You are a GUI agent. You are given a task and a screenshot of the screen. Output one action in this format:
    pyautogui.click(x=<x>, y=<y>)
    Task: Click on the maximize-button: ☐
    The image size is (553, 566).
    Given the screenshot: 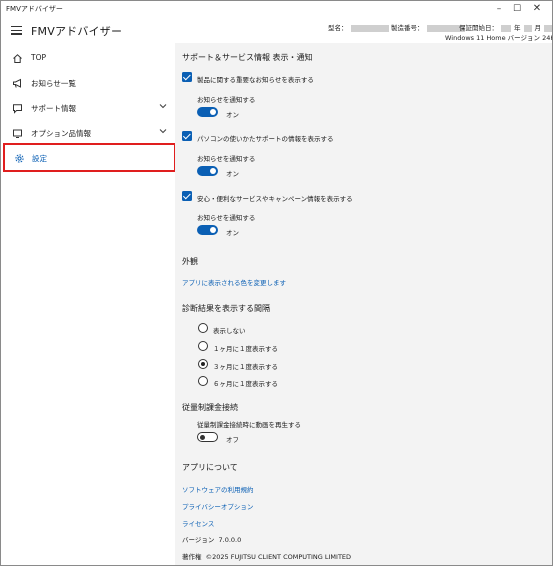 What is the action you would take?
    pyautogui.click(x=517, y=9)
    